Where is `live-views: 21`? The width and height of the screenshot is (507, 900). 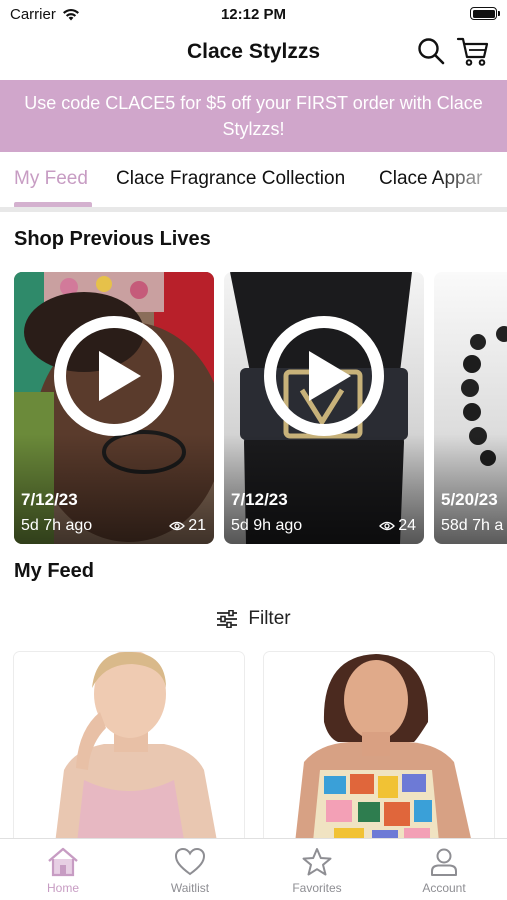
live-views: 21 is located at coordinates (187, 526).